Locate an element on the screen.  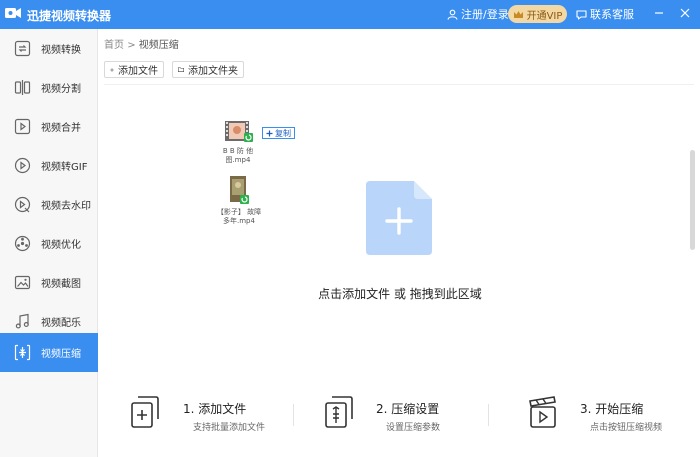
video-convert-icon is located at coordinates (22, 48).